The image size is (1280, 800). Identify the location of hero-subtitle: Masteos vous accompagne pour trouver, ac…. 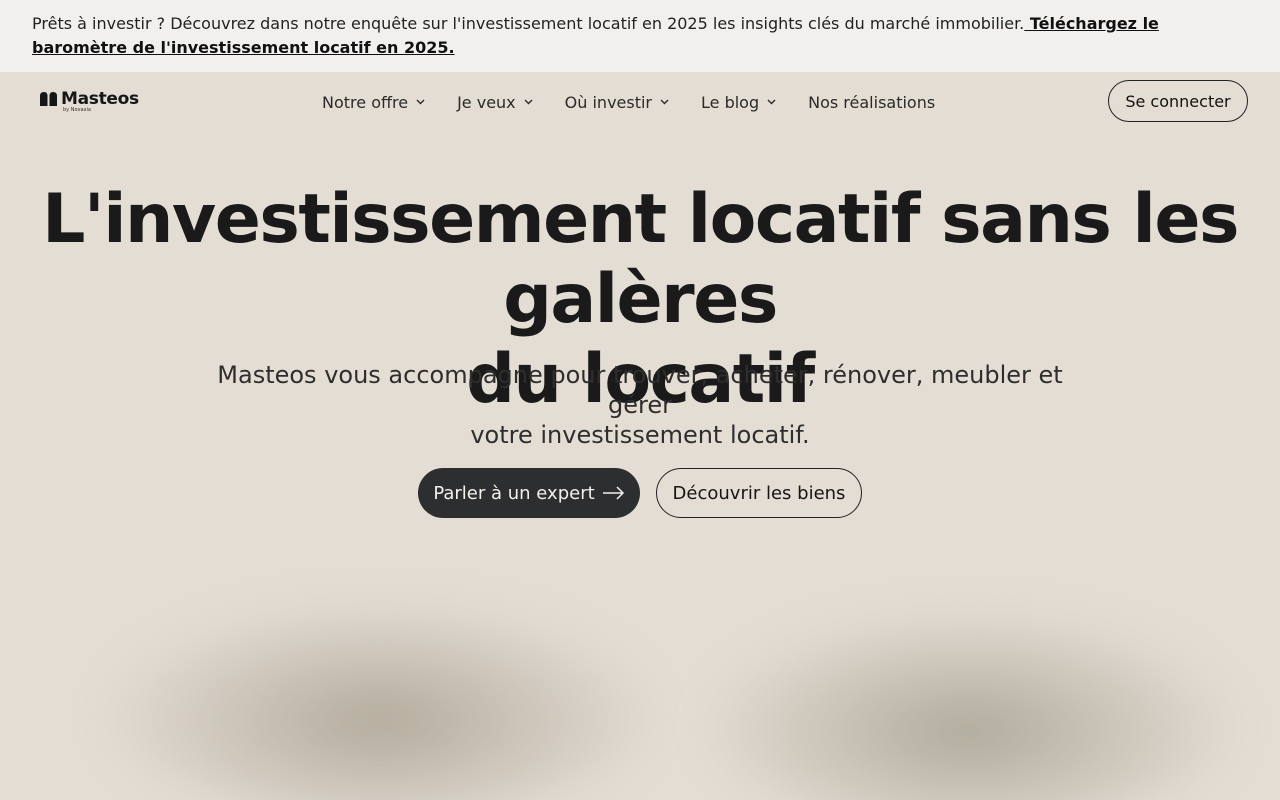
(640, 405).